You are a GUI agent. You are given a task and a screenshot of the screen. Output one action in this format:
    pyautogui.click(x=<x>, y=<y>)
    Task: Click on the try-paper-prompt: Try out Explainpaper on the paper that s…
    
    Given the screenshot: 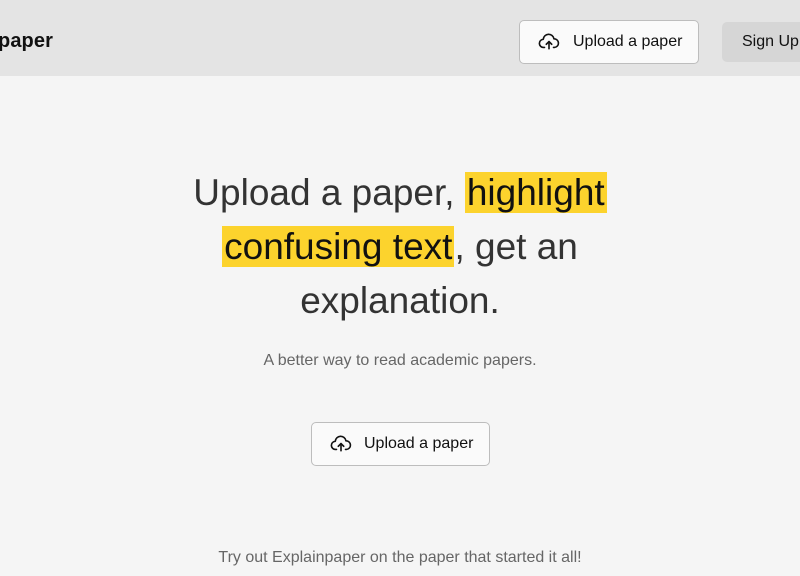 What is the action you would take?
    pyautogui.click(x=400, y=558)
    